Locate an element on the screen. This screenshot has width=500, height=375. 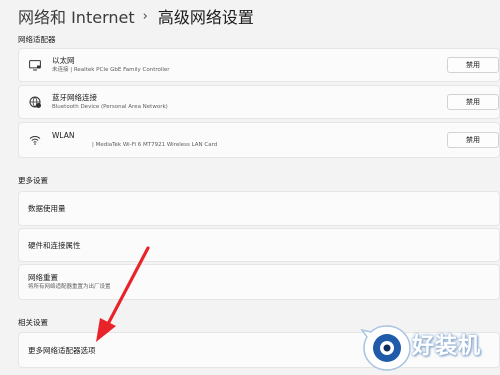
hardware-properties-label: 硬件和连接属性 is located at coordinates (54, 245).